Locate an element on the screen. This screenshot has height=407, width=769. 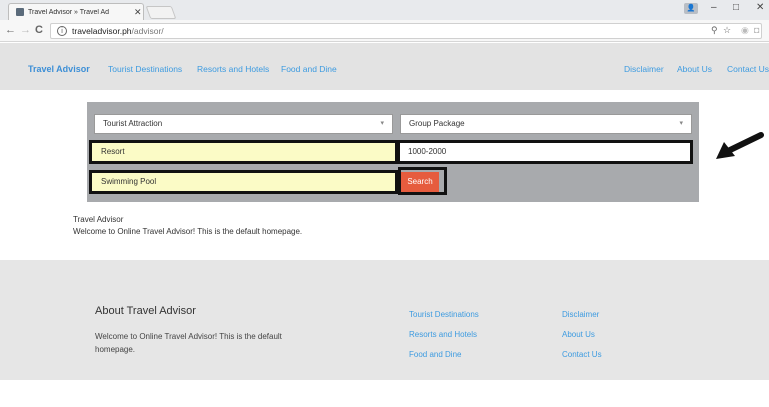
new-tab-button is located at coordinates (161, 12).